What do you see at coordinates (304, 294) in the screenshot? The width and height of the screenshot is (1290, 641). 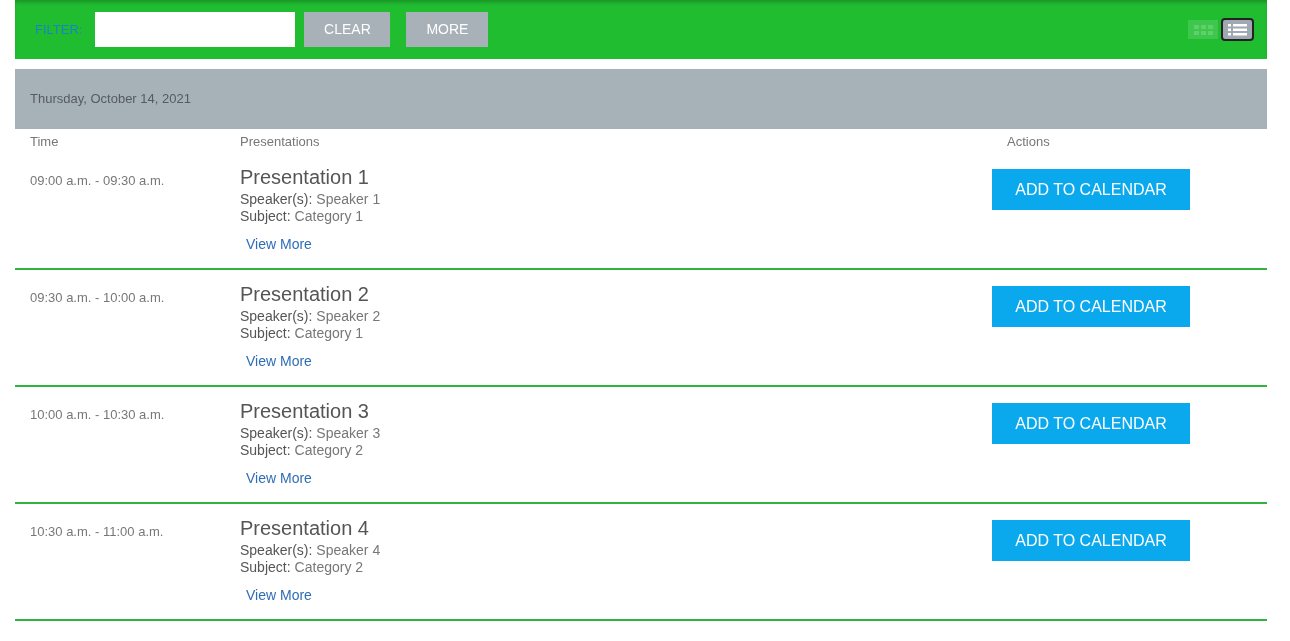 I see `presentation-title: Presentation 2` at bounding box center [304, 294].